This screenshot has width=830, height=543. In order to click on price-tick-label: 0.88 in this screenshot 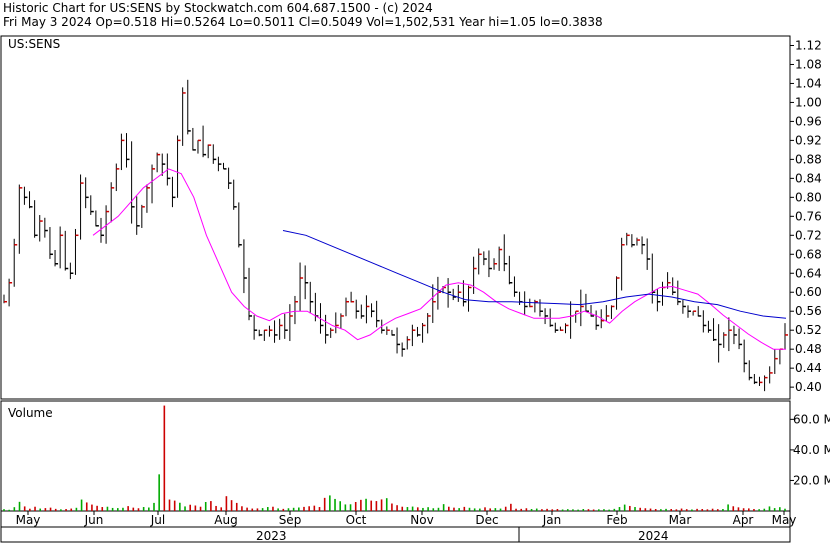, I will do `click(808, 159)`.